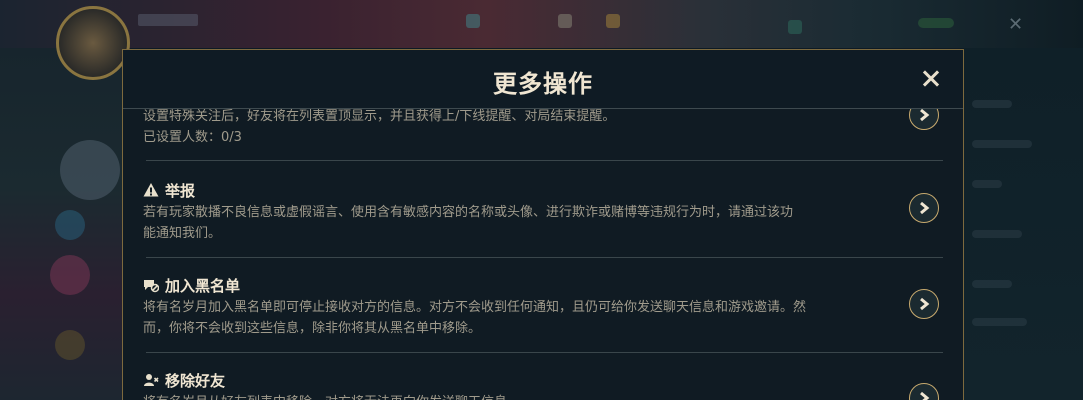  I want to click on background-avatar, so click(93, 43).